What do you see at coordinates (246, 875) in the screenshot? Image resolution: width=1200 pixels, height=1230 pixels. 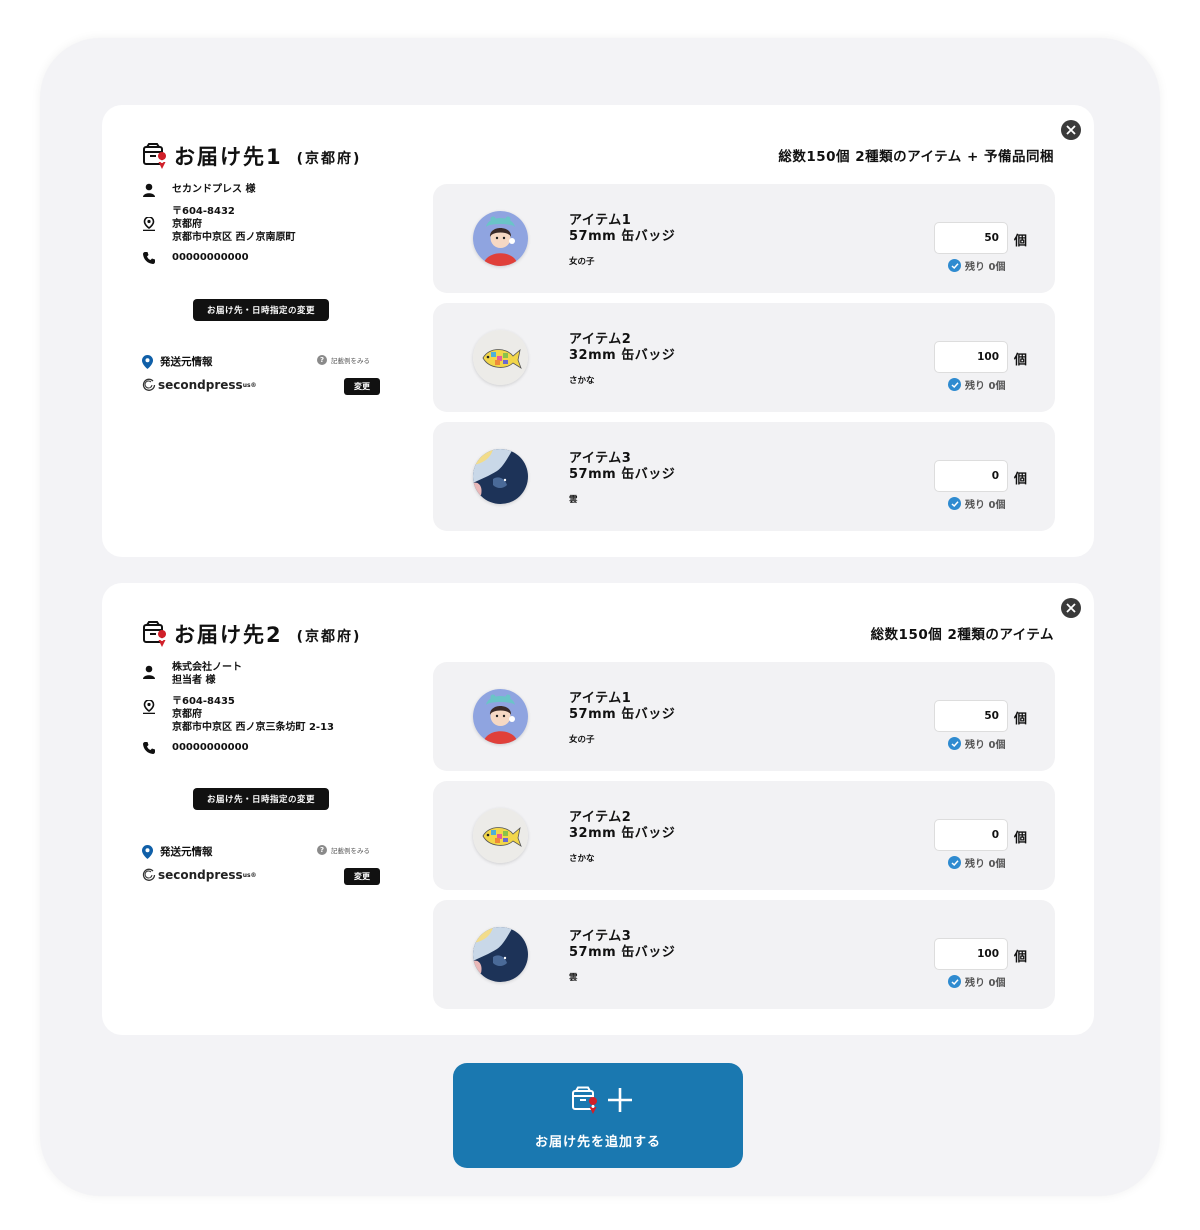 I see `logo-sub: us` at bounding box center [246, 875].